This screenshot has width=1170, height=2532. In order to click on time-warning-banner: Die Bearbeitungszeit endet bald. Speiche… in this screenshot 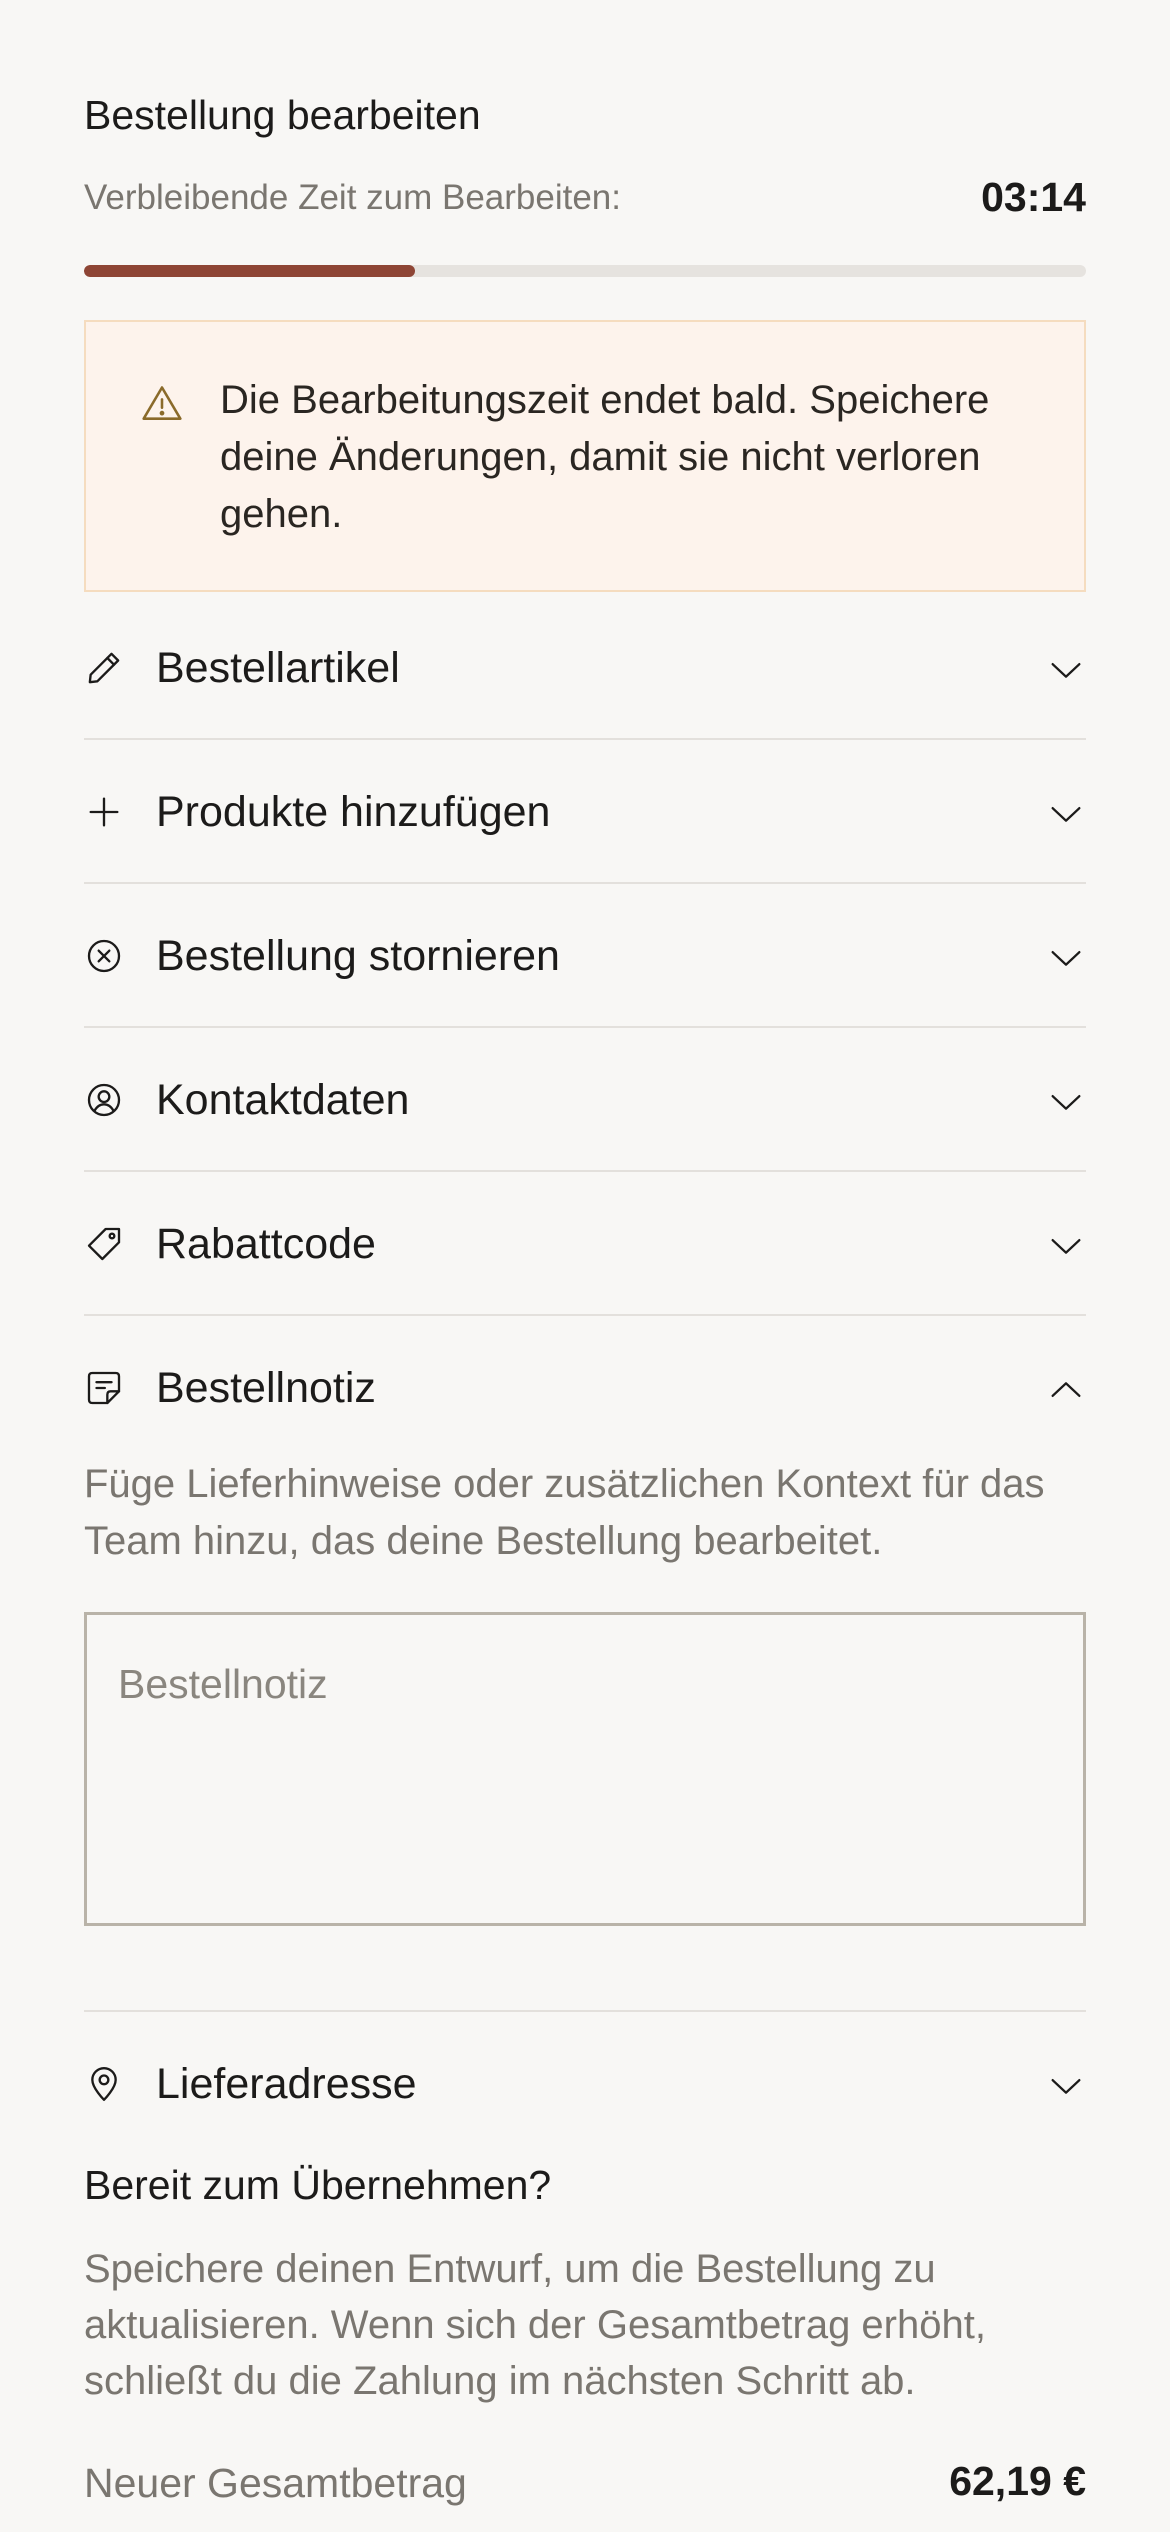, I will do `click(585, 456)`.